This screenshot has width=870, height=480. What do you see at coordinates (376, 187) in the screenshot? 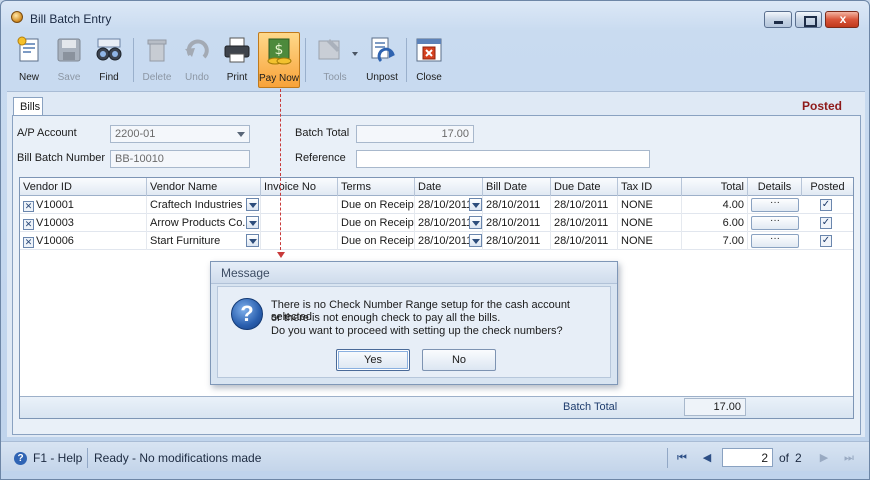
I see `column-header-terms: Terms` at bounding box center [376, 187].